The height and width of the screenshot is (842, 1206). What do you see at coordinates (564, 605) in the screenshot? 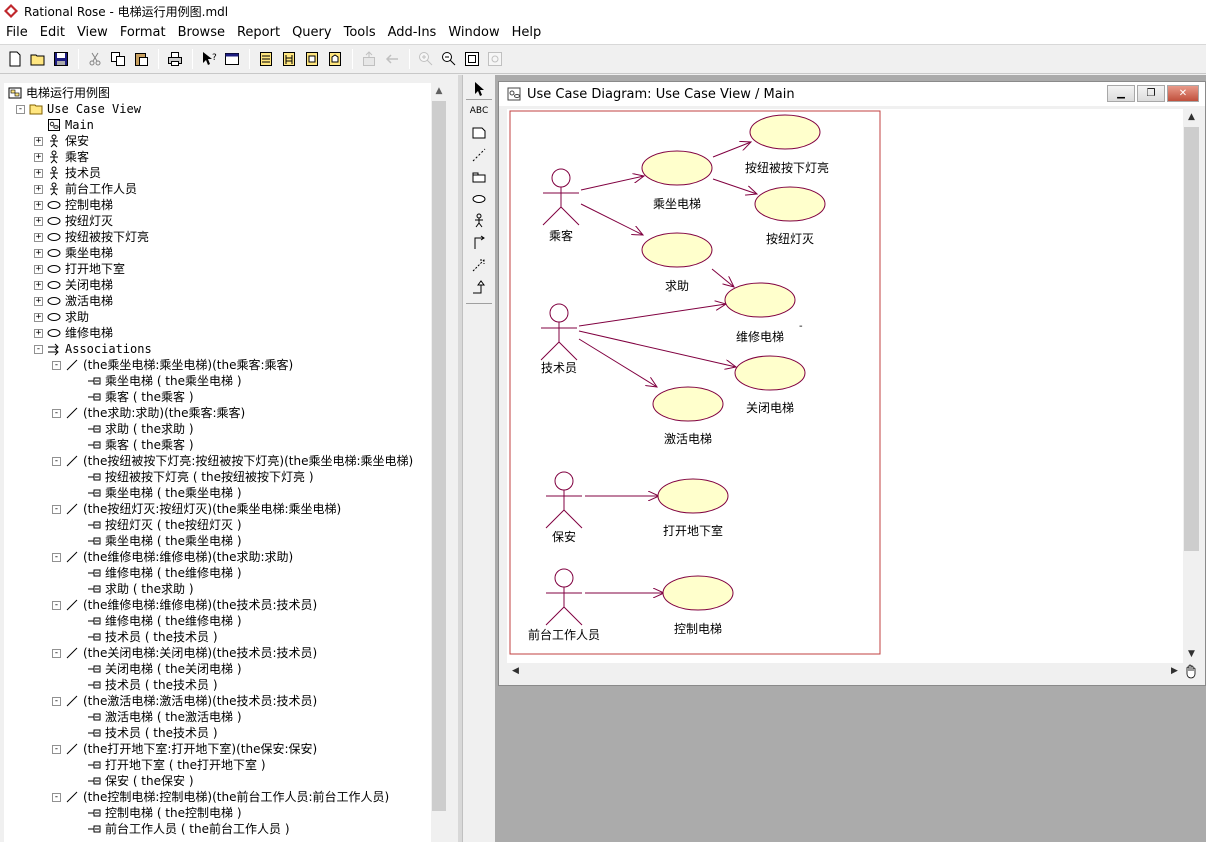
I see `actor: 前台工作人员` at bounding box center [564, 605].